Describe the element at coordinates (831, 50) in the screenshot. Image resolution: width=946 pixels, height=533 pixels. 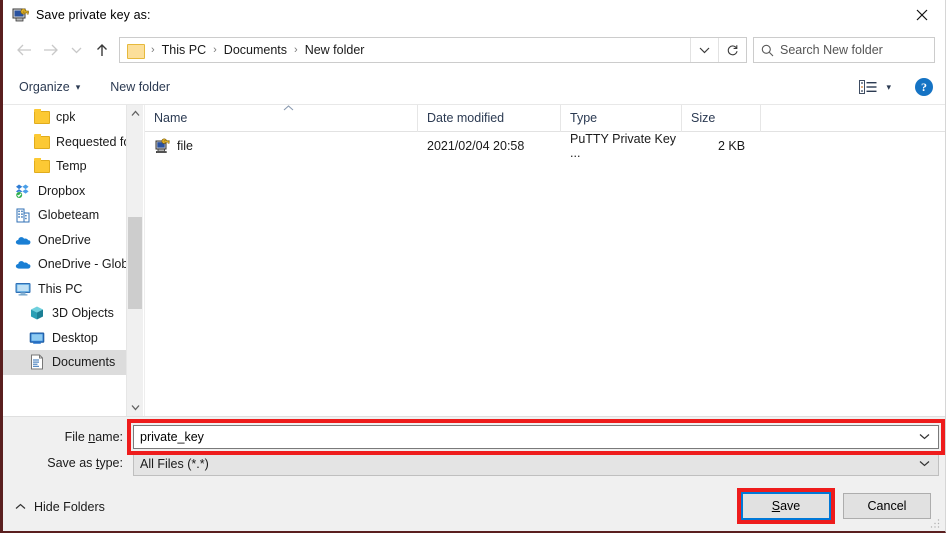
I see `search-placeholder-text: Search New folder` at that location.